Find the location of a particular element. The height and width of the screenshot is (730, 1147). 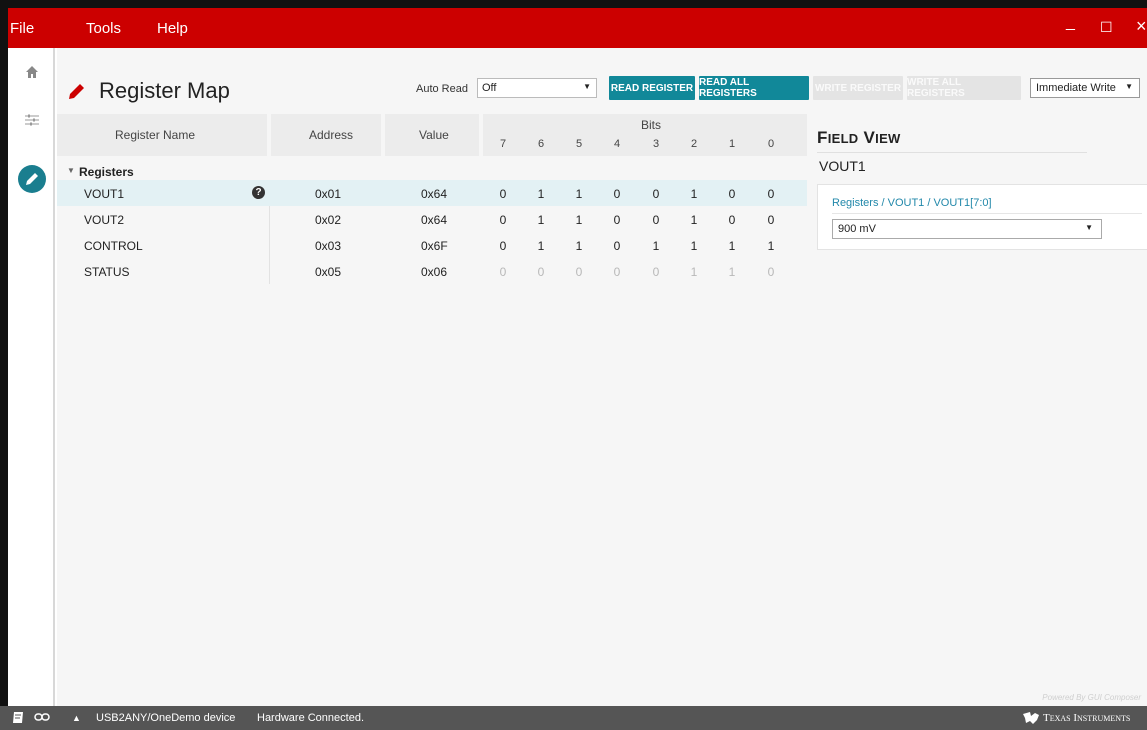

menu-file: File is located at coordinates (22, 28).